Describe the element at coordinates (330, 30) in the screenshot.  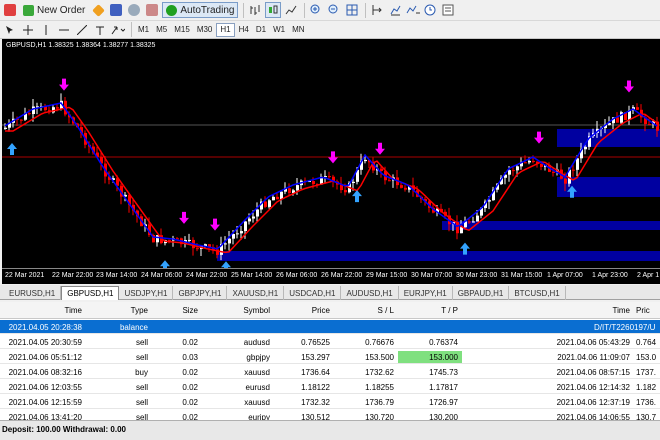
I see `timeframe-toolbar: M1 M5 M15 M30 H1 H4 D1 W1 MN` at that location.